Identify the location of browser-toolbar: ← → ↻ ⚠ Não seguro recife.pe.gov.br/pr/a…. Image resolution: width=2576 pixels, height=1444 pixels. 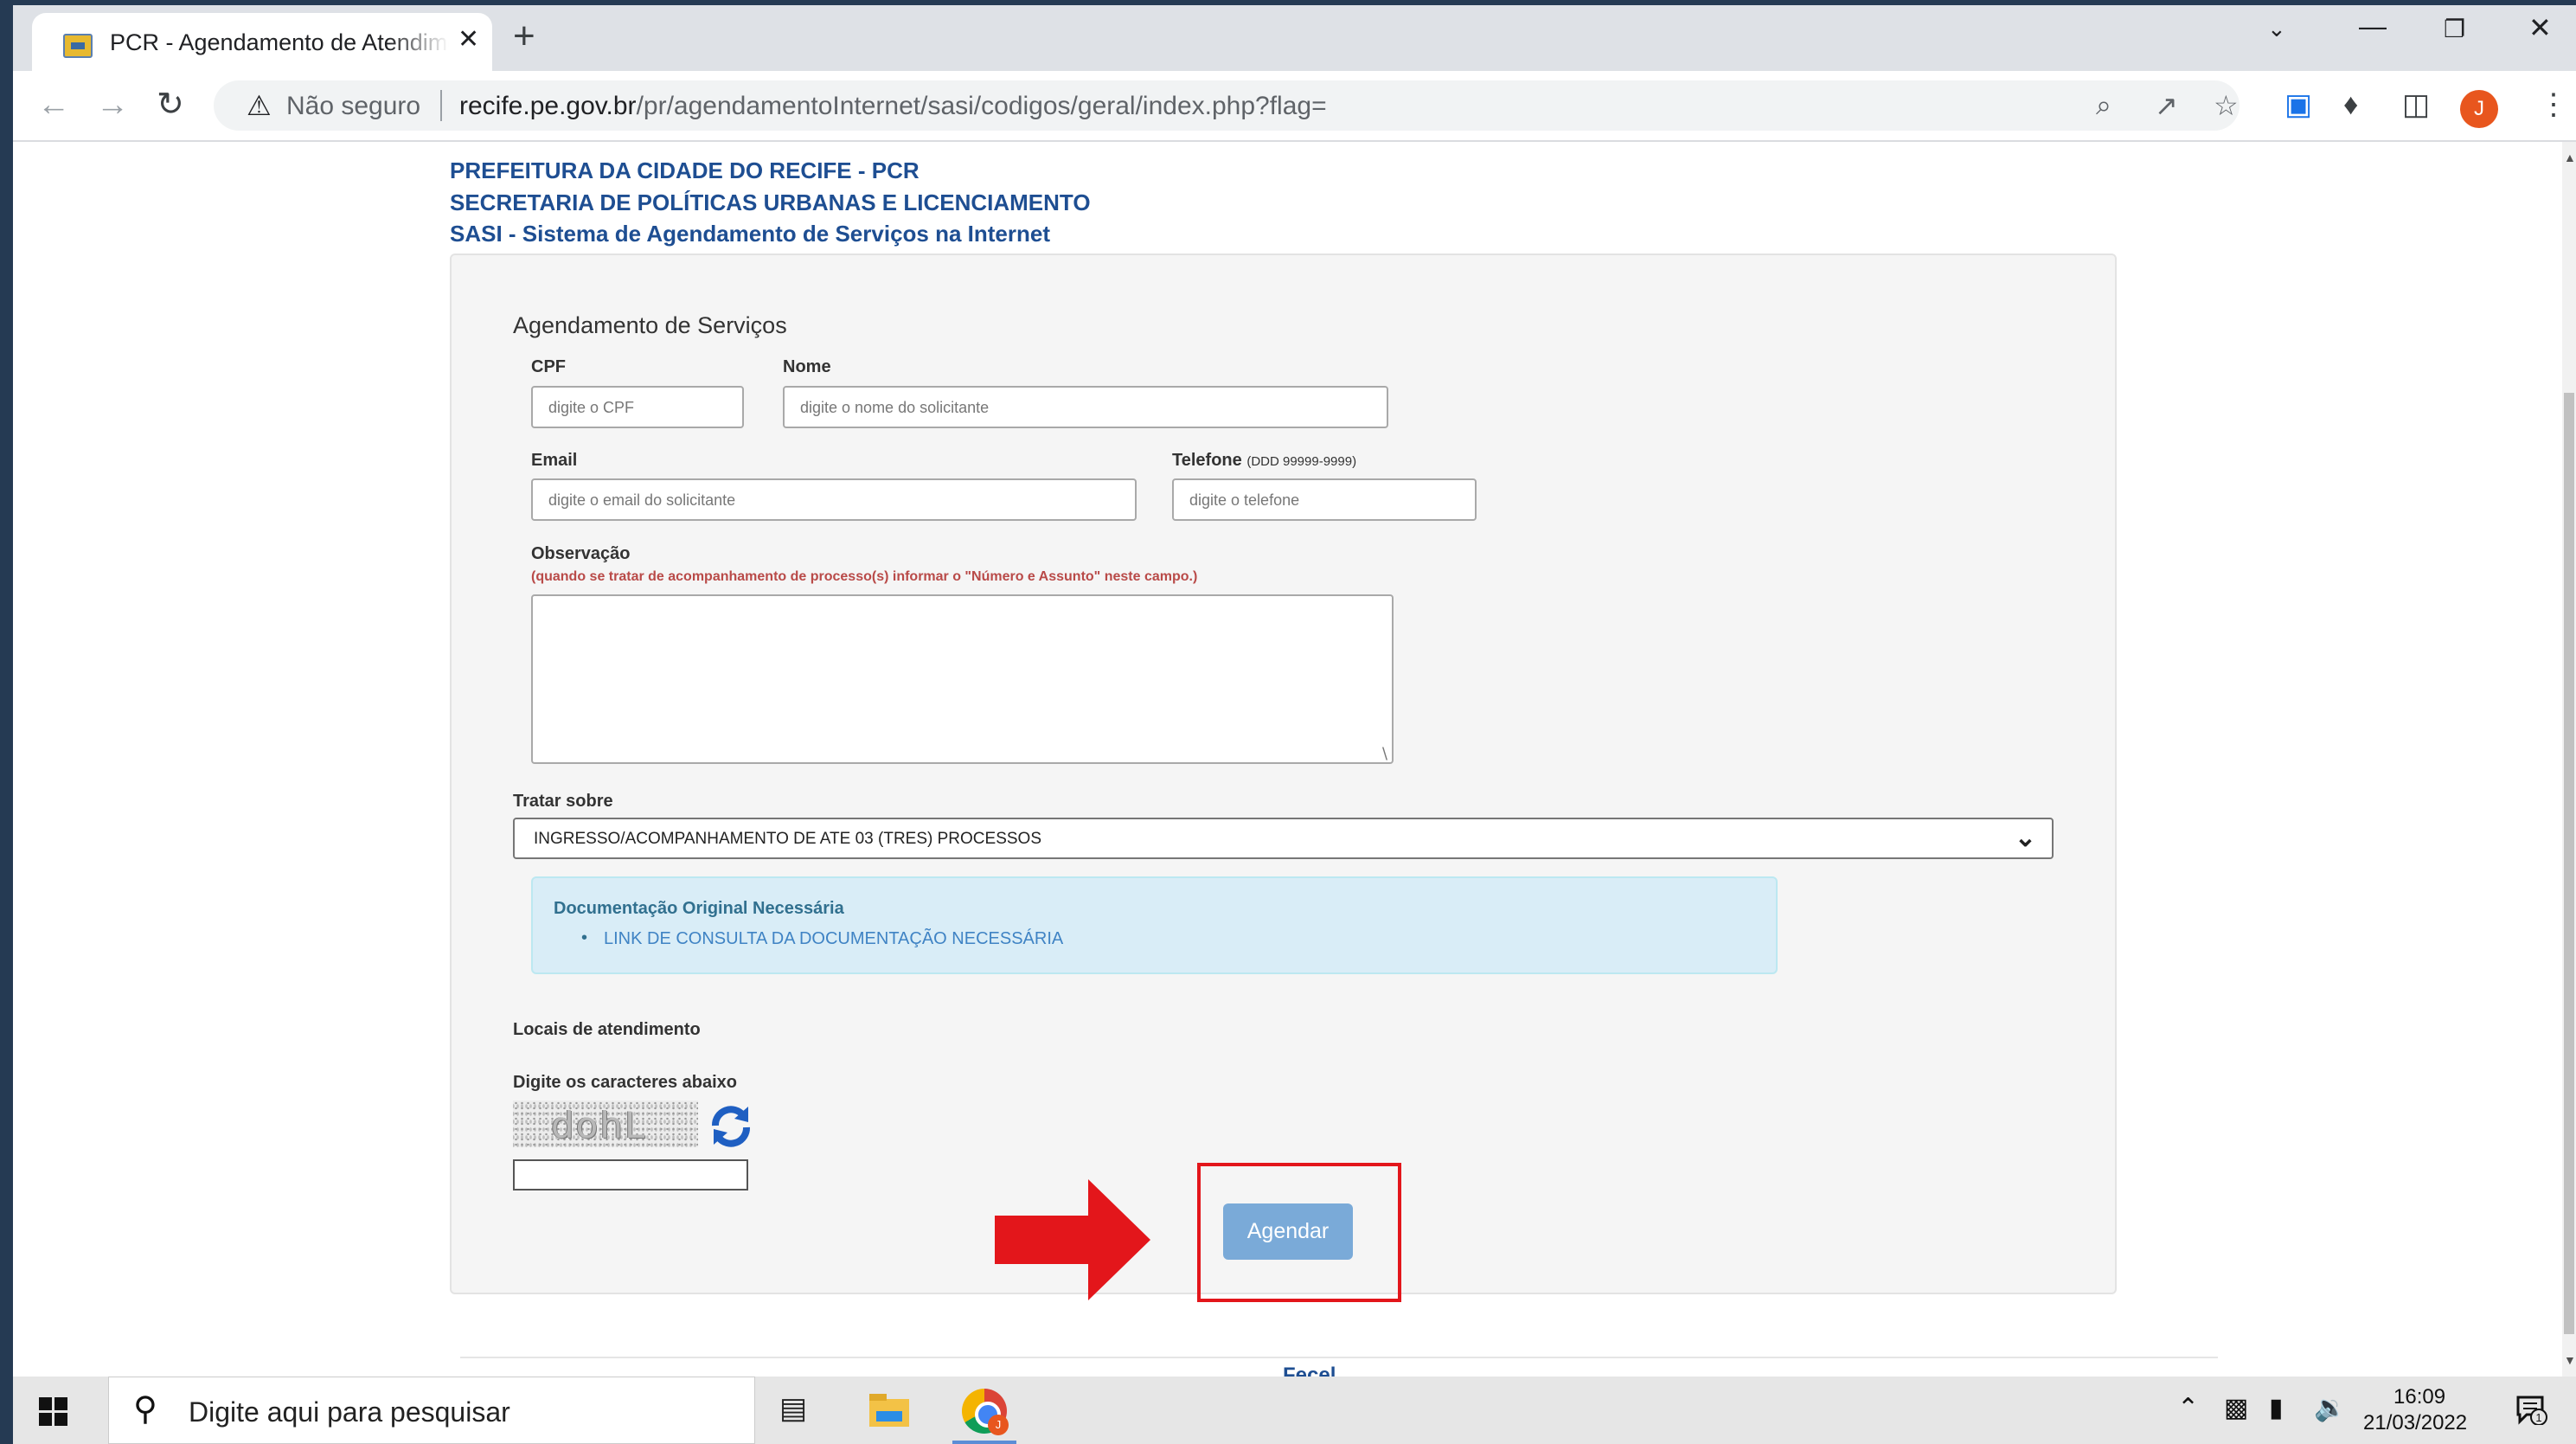
(1294, 106).